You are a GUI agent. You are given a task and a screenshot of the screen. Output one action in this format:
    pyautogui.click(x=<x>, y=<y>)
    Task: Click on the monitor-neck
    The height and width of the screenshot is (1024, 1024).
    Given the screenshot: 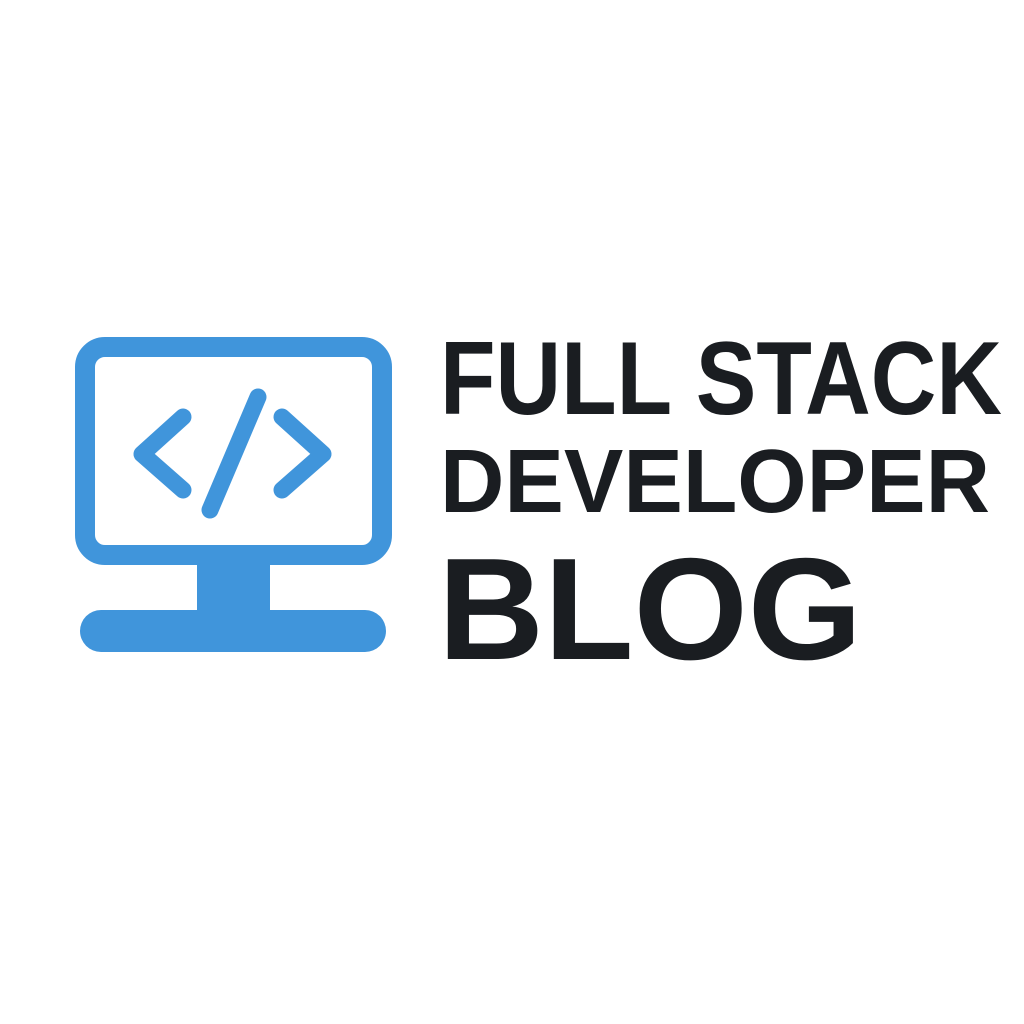 What is the action you would take?
    pyautogui.click(x=233, y=588)
    